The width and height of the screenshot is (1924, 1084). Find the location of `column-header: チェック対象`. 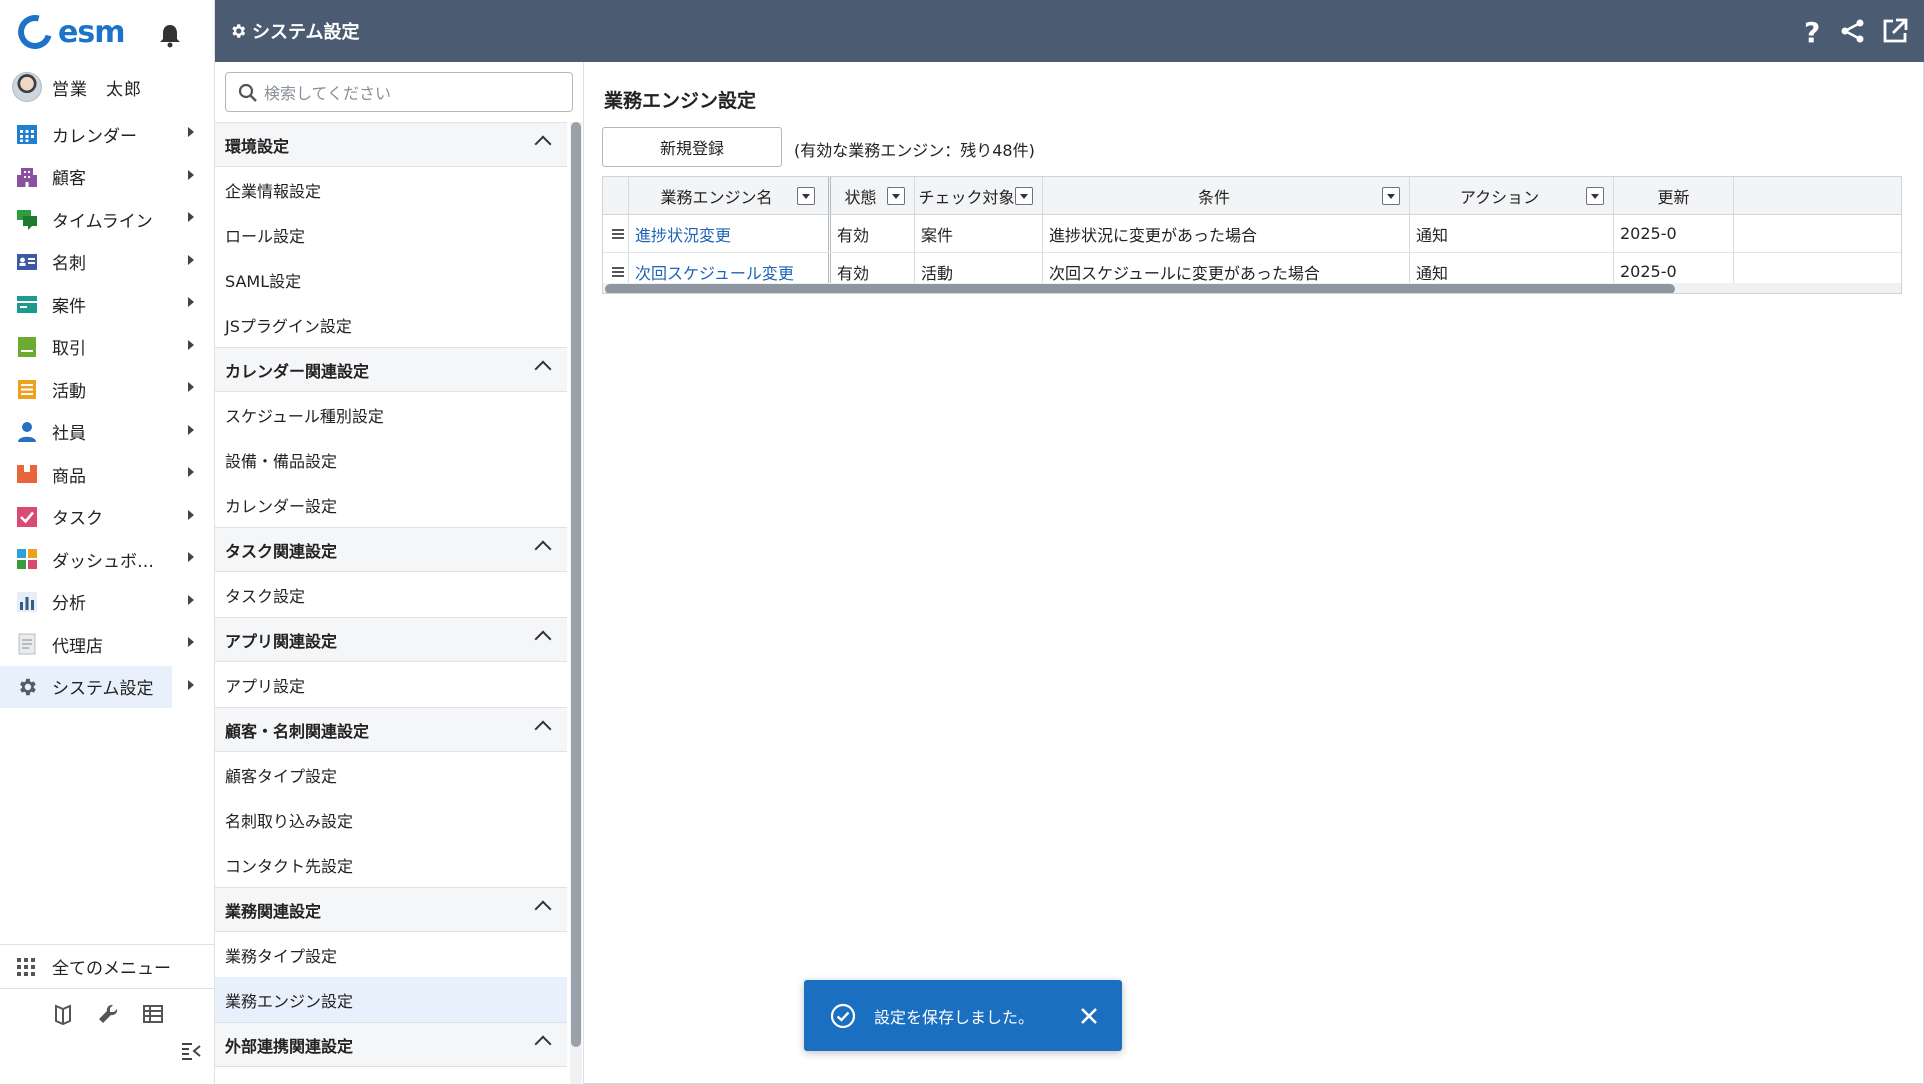

column-header: チェック対象 is located at coordinates (979, 195).